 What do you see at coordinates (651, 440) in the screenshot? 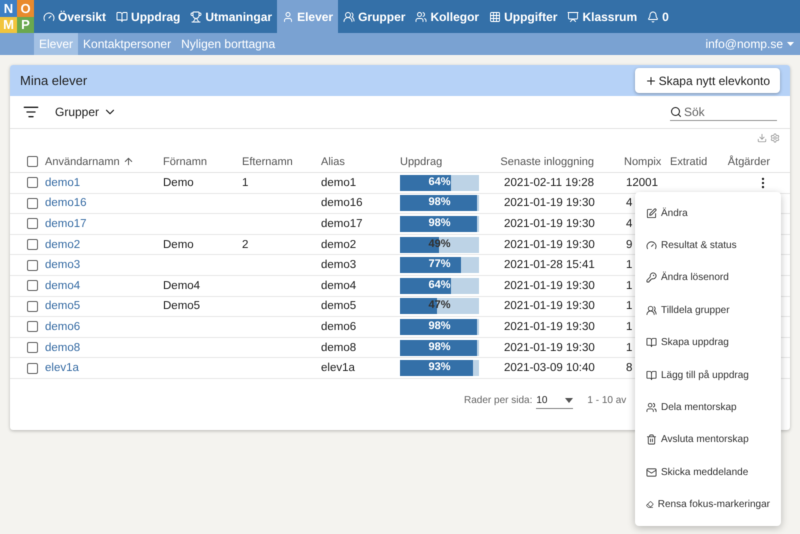
I see `trash-icon` at bounding box center [651, 440].